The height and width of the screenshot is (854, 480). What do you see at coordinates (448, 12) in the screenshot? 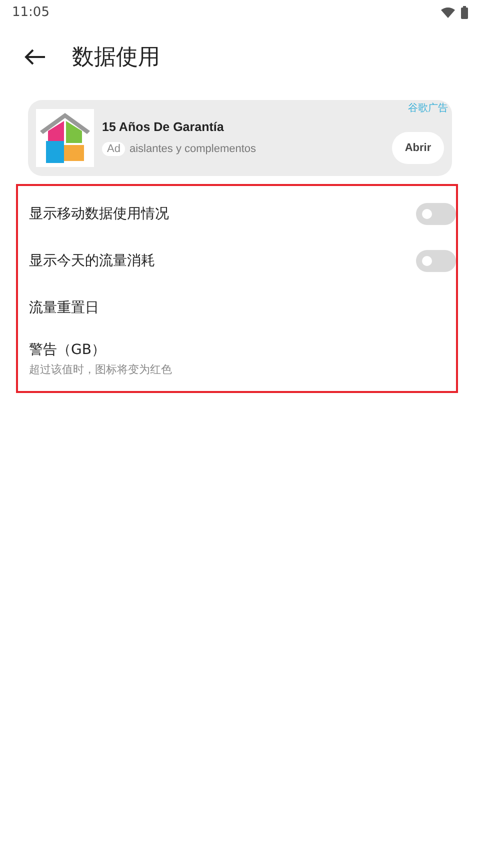
I see `wifi-icon` at bounding box center [448, 12].